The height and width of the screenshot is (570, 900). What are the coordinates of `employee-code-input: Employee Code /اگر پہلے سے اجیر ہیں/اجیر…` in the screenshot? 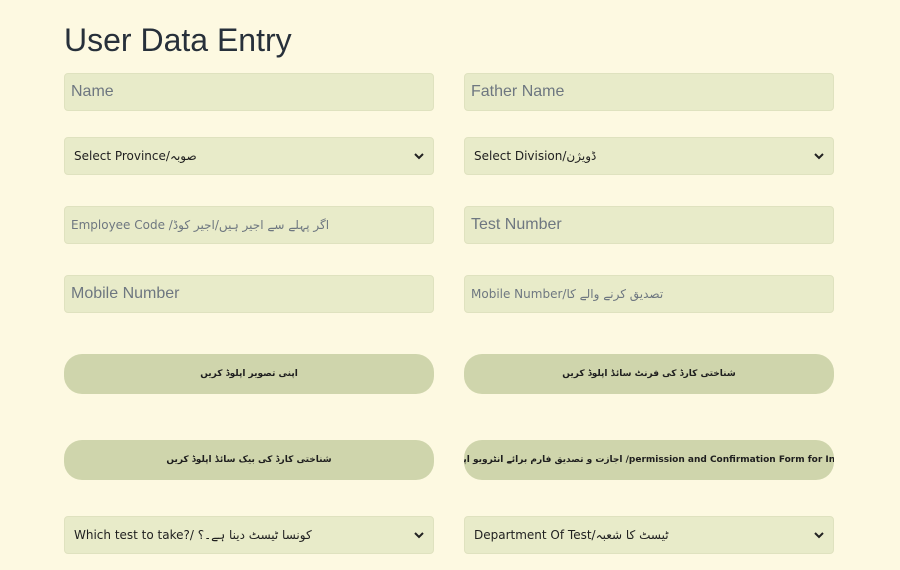 It's located at (249, 225).